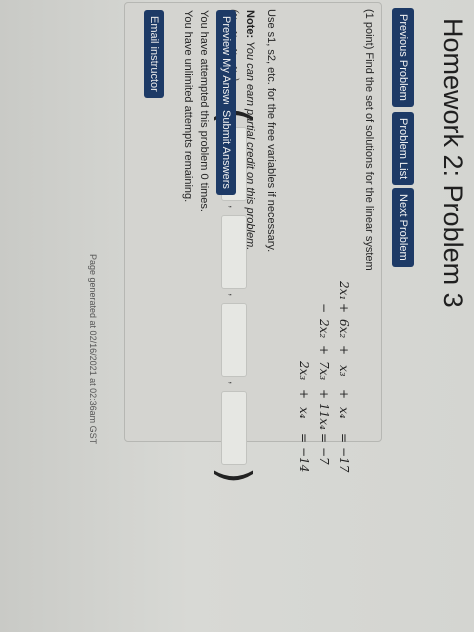 This screenshot has width=474, height=632. What do you see at coordinates (344, 291) in the screenshot?
I see `term: 2x₁` at bounding box center [344, 291].